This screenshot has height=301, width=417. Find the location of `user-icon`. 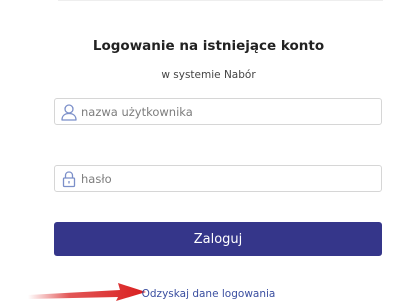

user-icon is located at coordinates (69, 112).